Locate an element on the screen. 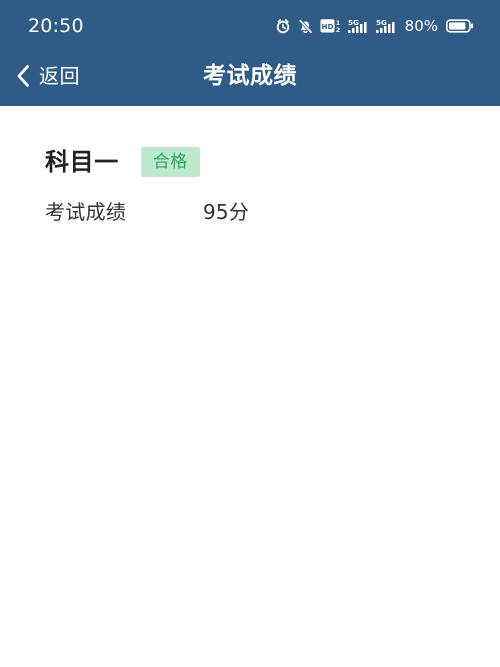  network-label-1: 5G is located at coordinates (353, 22).